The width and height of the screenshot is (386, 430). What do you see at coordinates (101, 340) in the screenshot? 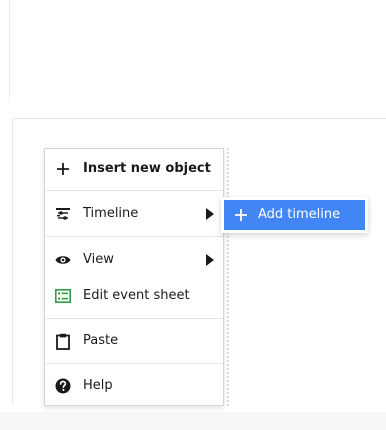
I see `menu-item-label: Paste` at bounding box center [101, 340].